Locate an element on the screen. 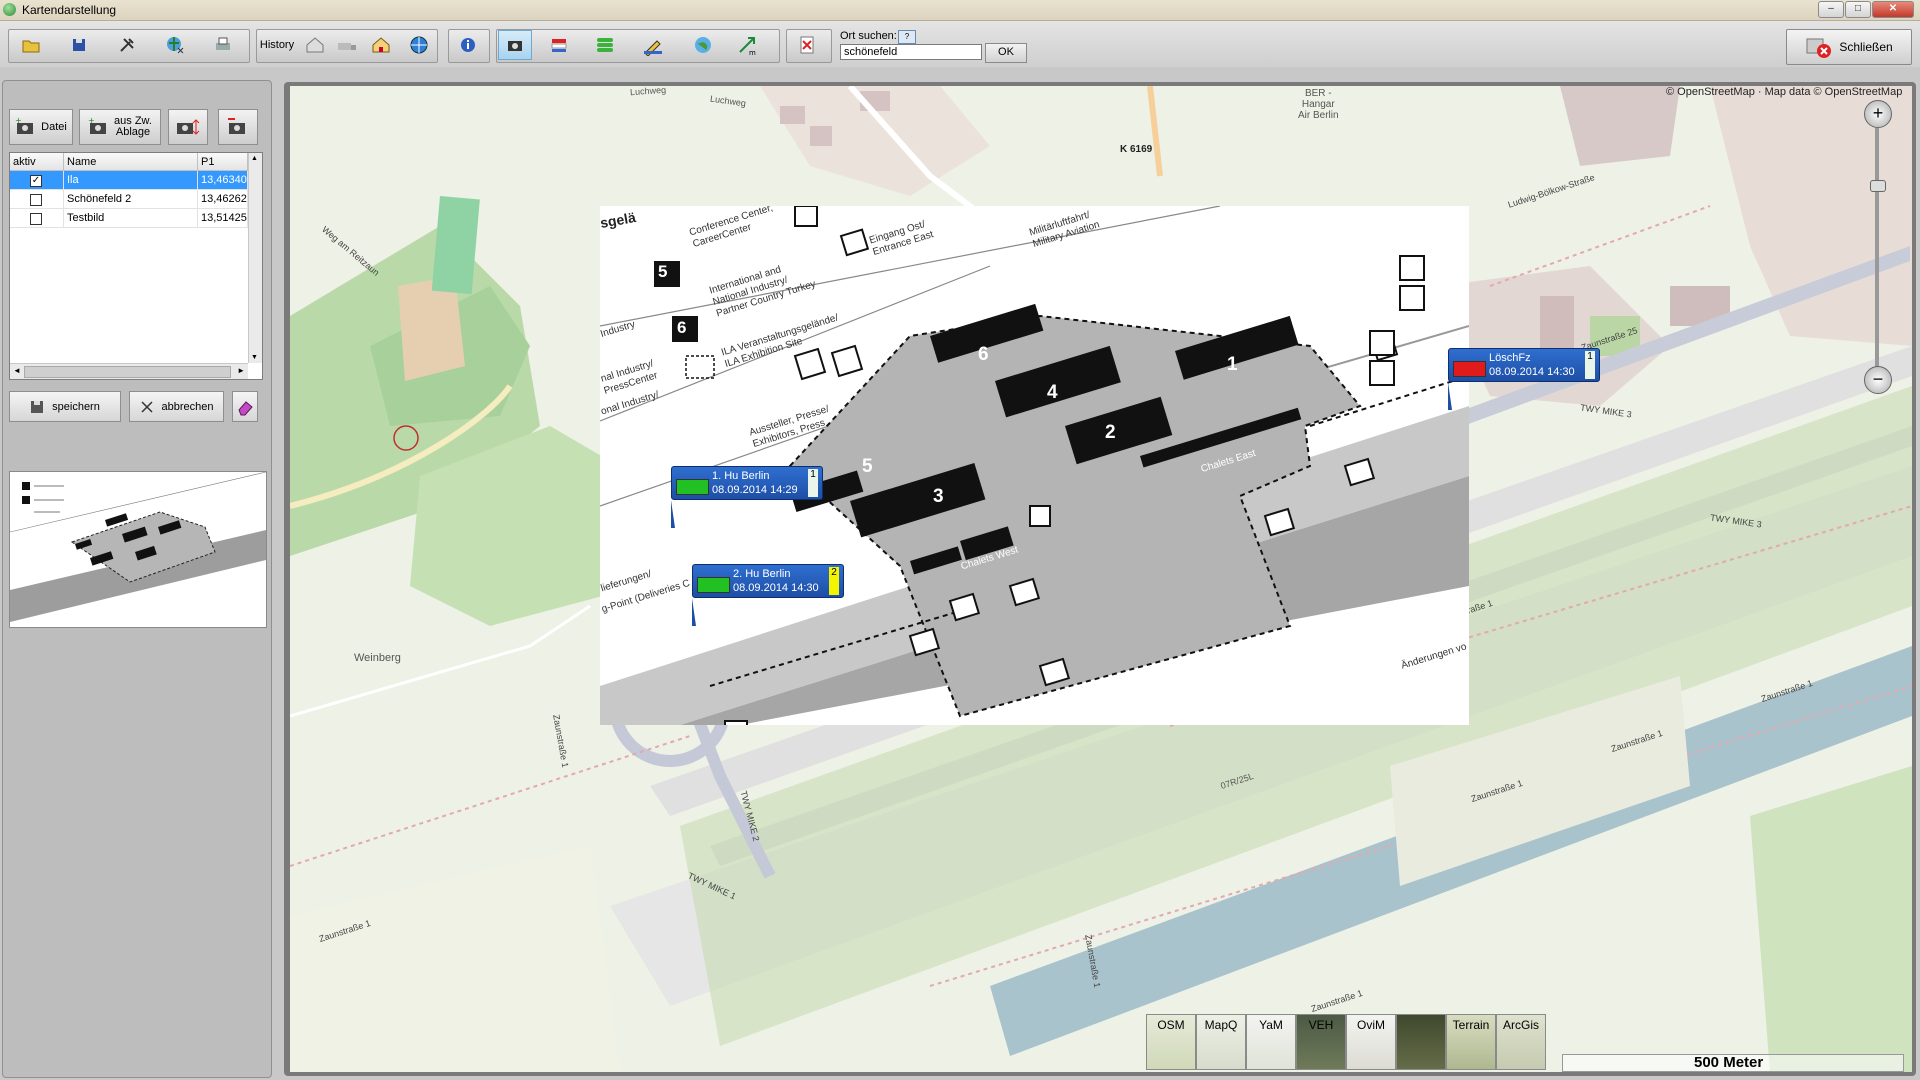 The width and height of the screenshot is (1920, 1080). cancel-label: abbrechen is located at coordinates (187, 406).